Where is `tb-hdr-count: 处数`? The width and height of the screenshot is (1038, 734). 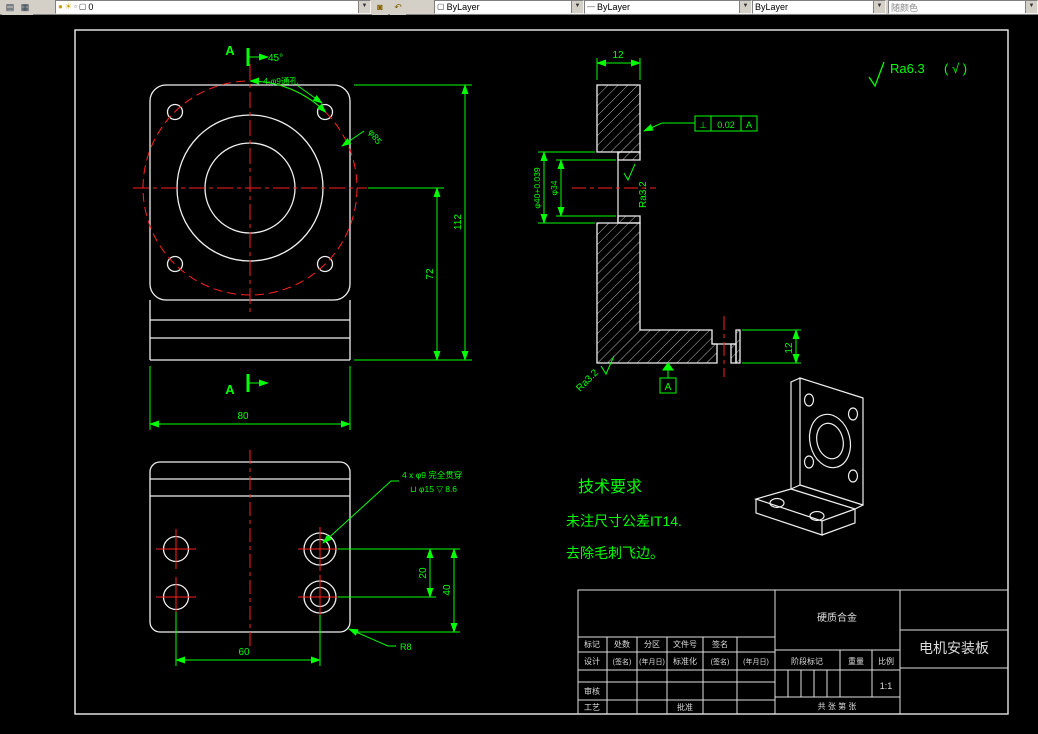
tb-hdr-count: 处数 is located at coordinates (622, 644).